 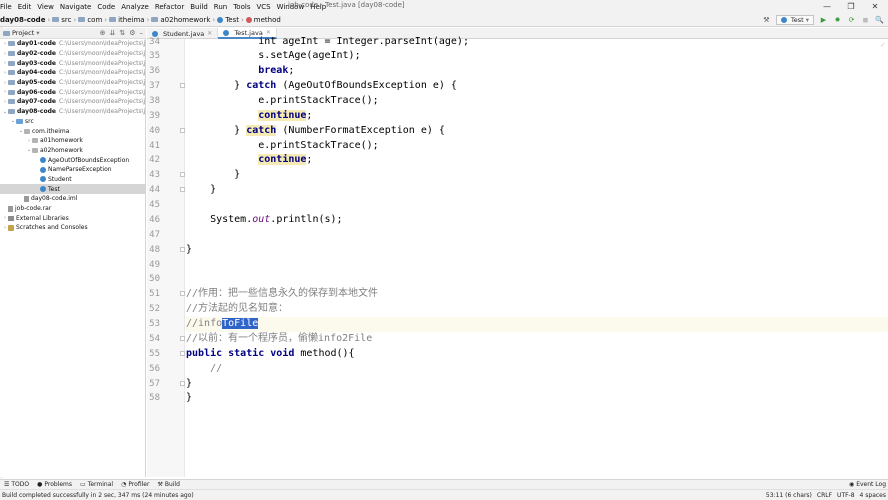 What do you see at coordinates (789, 495) in the screenshot?
I see `caret-position: 53:11 (6 chars)` at bounding box center [789, 495].